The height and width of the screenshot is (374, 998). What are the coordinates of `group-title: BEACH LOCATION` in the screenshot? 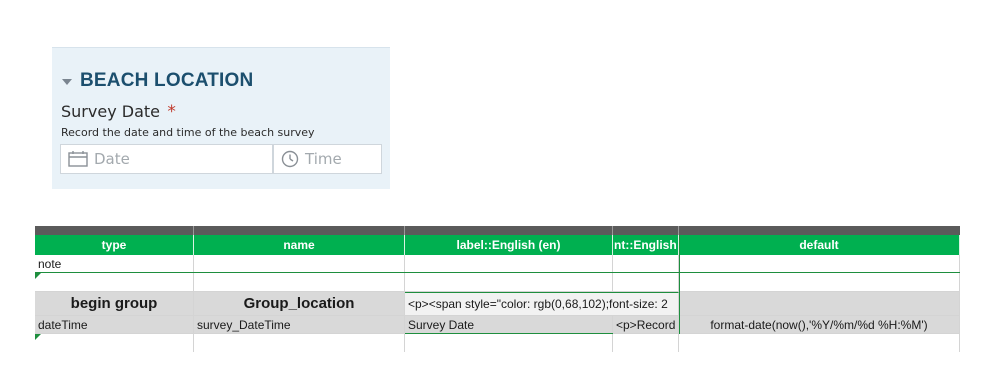 It's located at (167, 80).